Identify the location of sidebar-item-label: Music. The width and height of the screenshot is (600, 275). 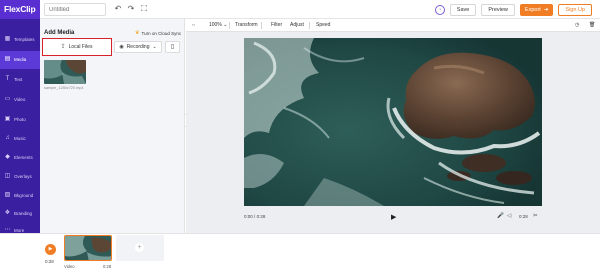
(20, 138).